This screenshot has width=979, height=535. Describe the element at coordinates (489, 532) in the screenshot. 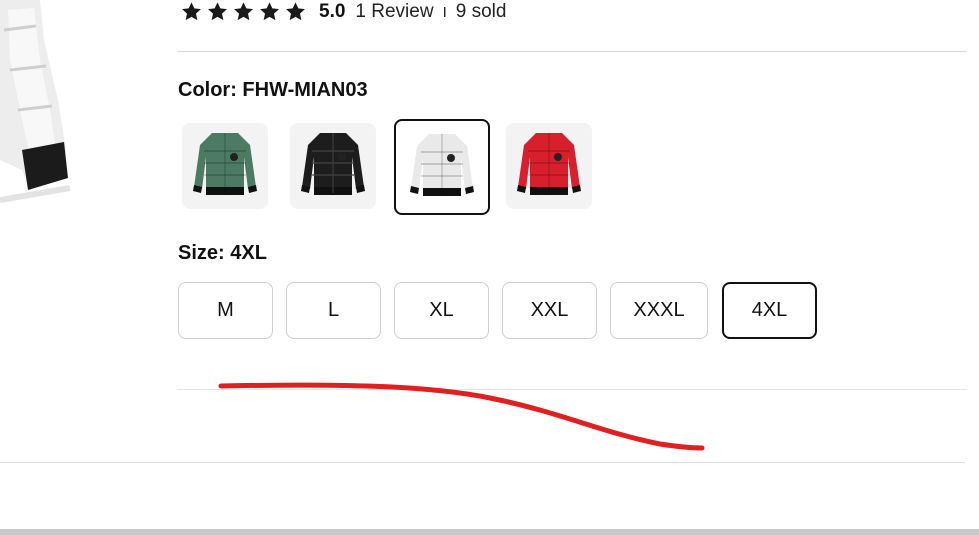

I see `page-bottom-bar` at that location.